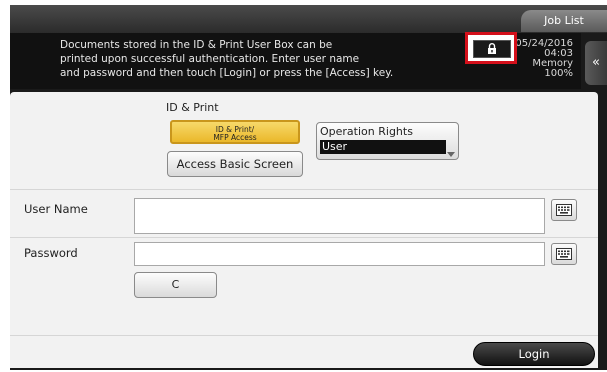 Image resolution: width=607 pixels, height=372 pixels. What do you see at coordinates (383, 147) in the screenshot?
I see `operation-rights-value: User` at bounding box center [383, 147].